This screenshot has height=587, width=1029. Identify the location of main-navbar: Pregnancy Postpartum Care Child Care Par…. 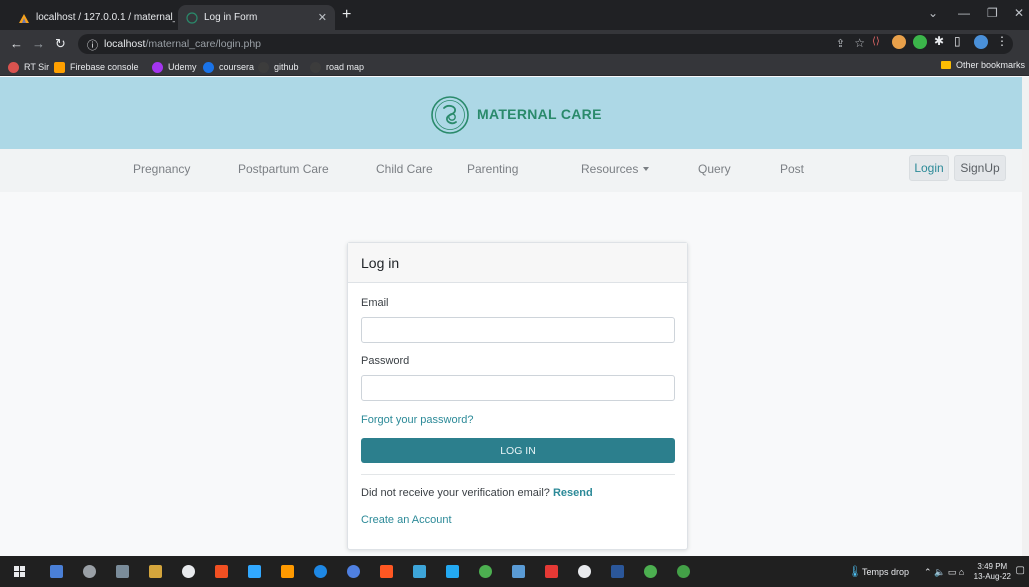
(511, 170).